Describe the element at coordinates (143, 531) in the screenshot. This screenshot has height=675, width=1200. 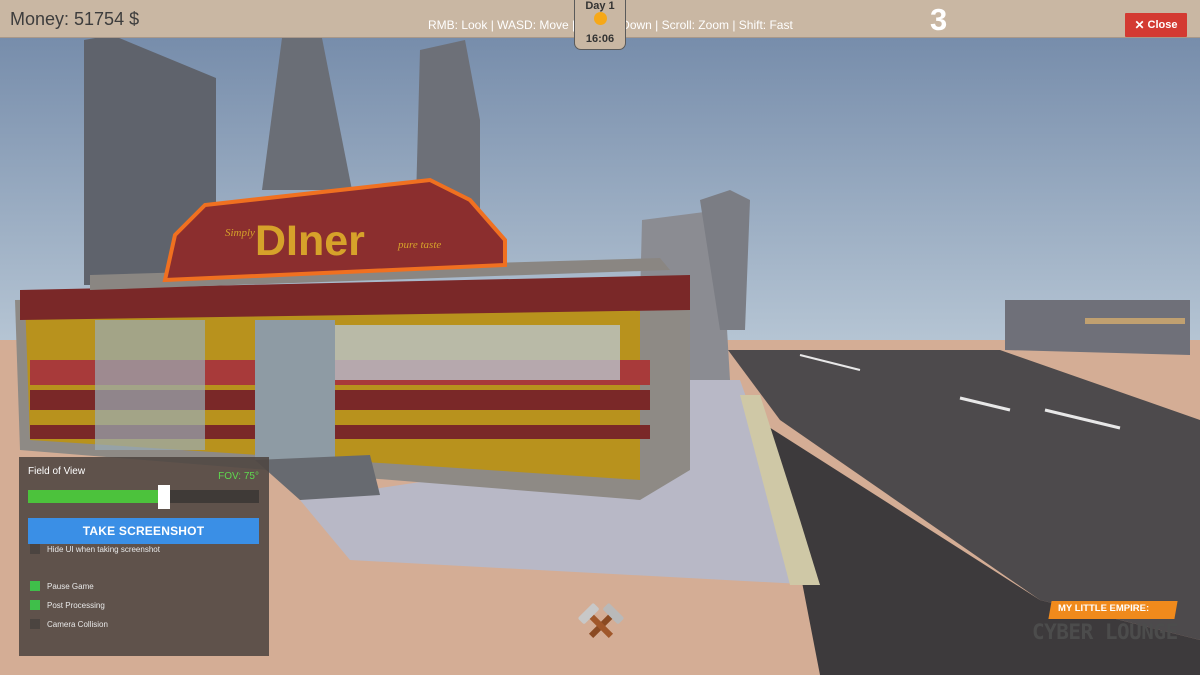
I see `take-screenshot-button: TAKE SCREENSHOT` at that location.